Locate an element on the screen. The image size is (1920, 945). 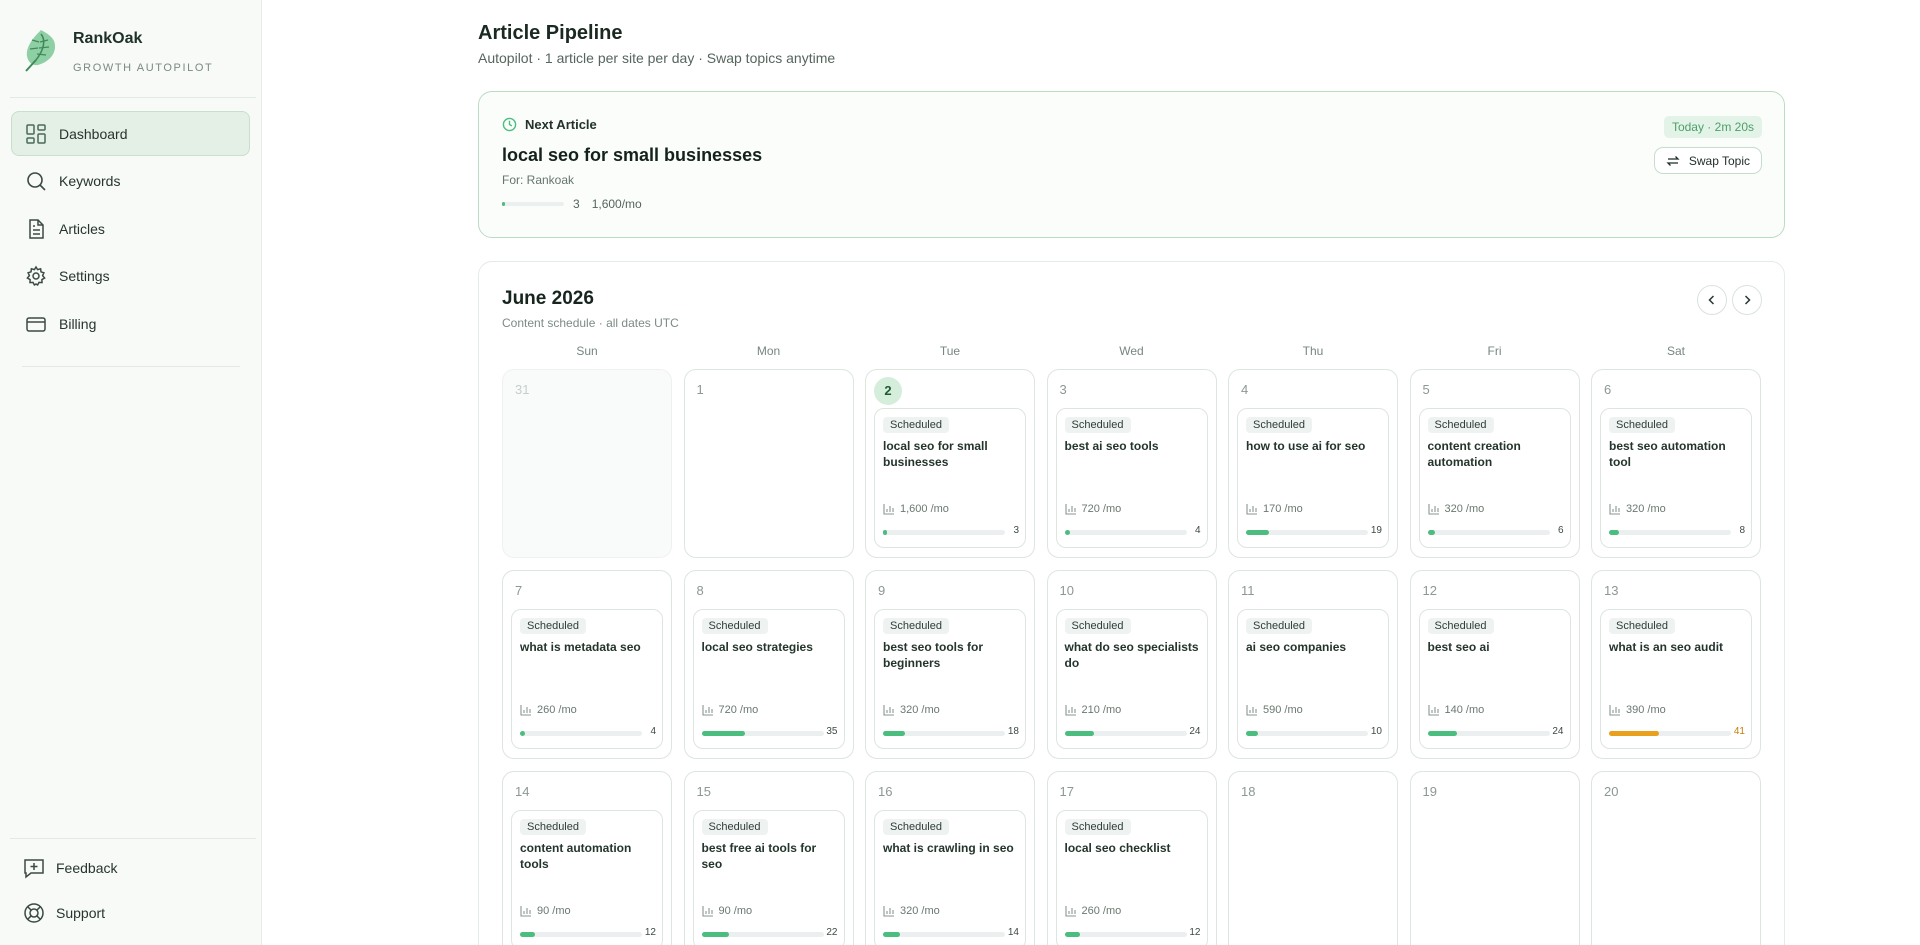
calendar-day: 18 is located at coordinates (1313, 858).